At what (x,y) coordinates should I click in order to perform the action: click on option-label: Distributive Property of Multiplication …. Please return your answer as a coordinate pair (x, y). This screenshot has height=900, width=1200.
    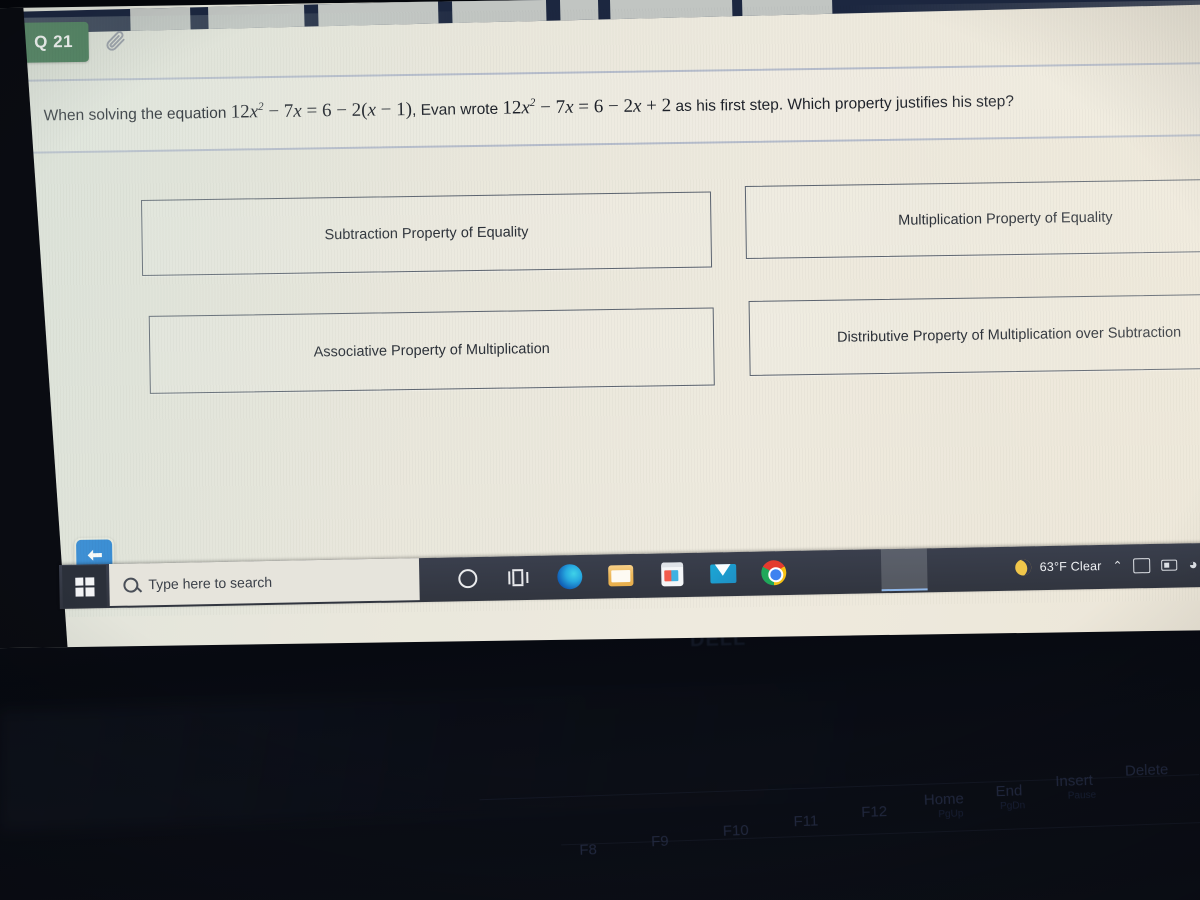
    Looking at the image, I should click on (1009, 335).